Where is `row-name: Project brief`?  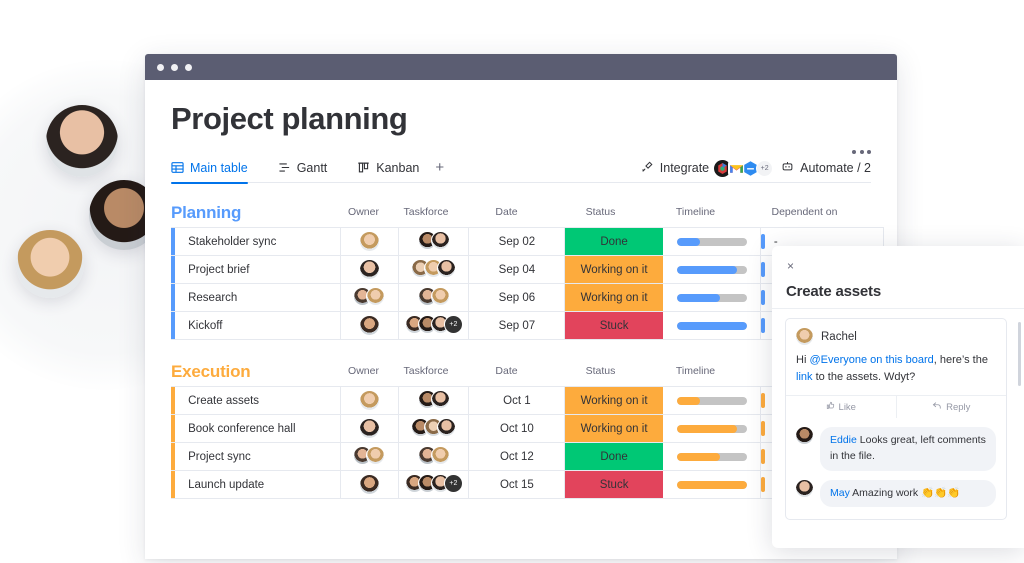
row-name: Project brief is located at coordinates (258, 270).